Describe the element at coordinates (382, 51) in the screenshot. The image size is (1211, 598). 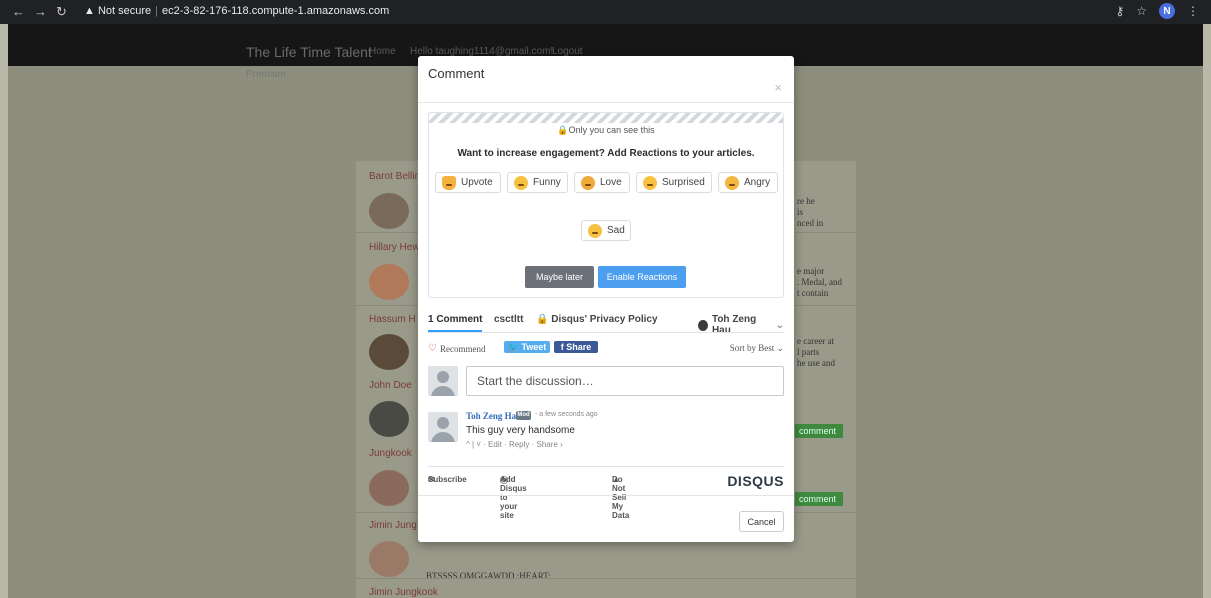
I see `nav-home: Home` at that location.